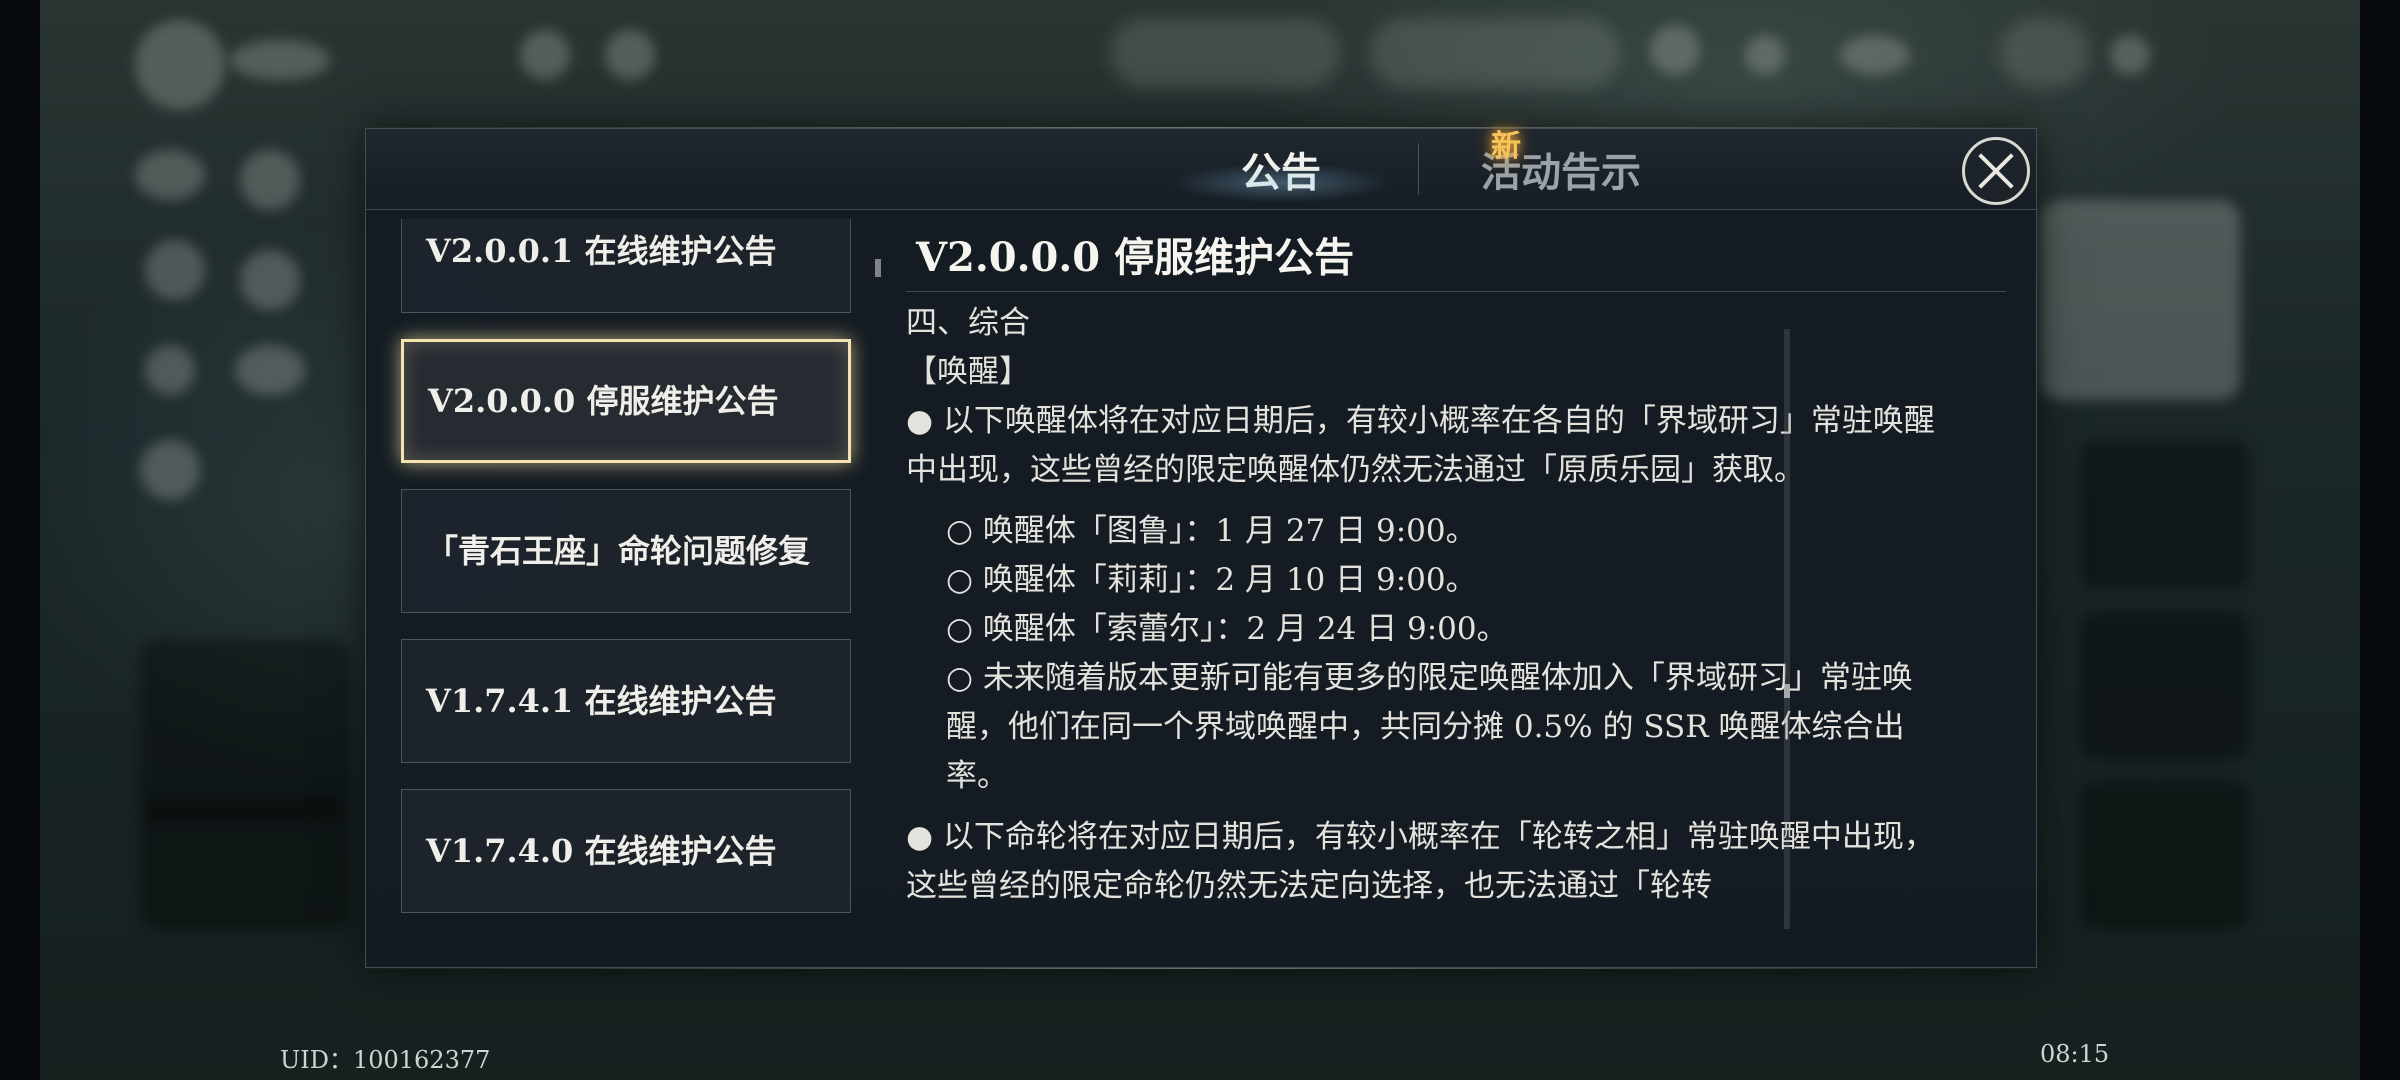 The height and width of the screenshot is (1080, 2400). I want to click on clock-label: 08:15, so click(2075, 1054).